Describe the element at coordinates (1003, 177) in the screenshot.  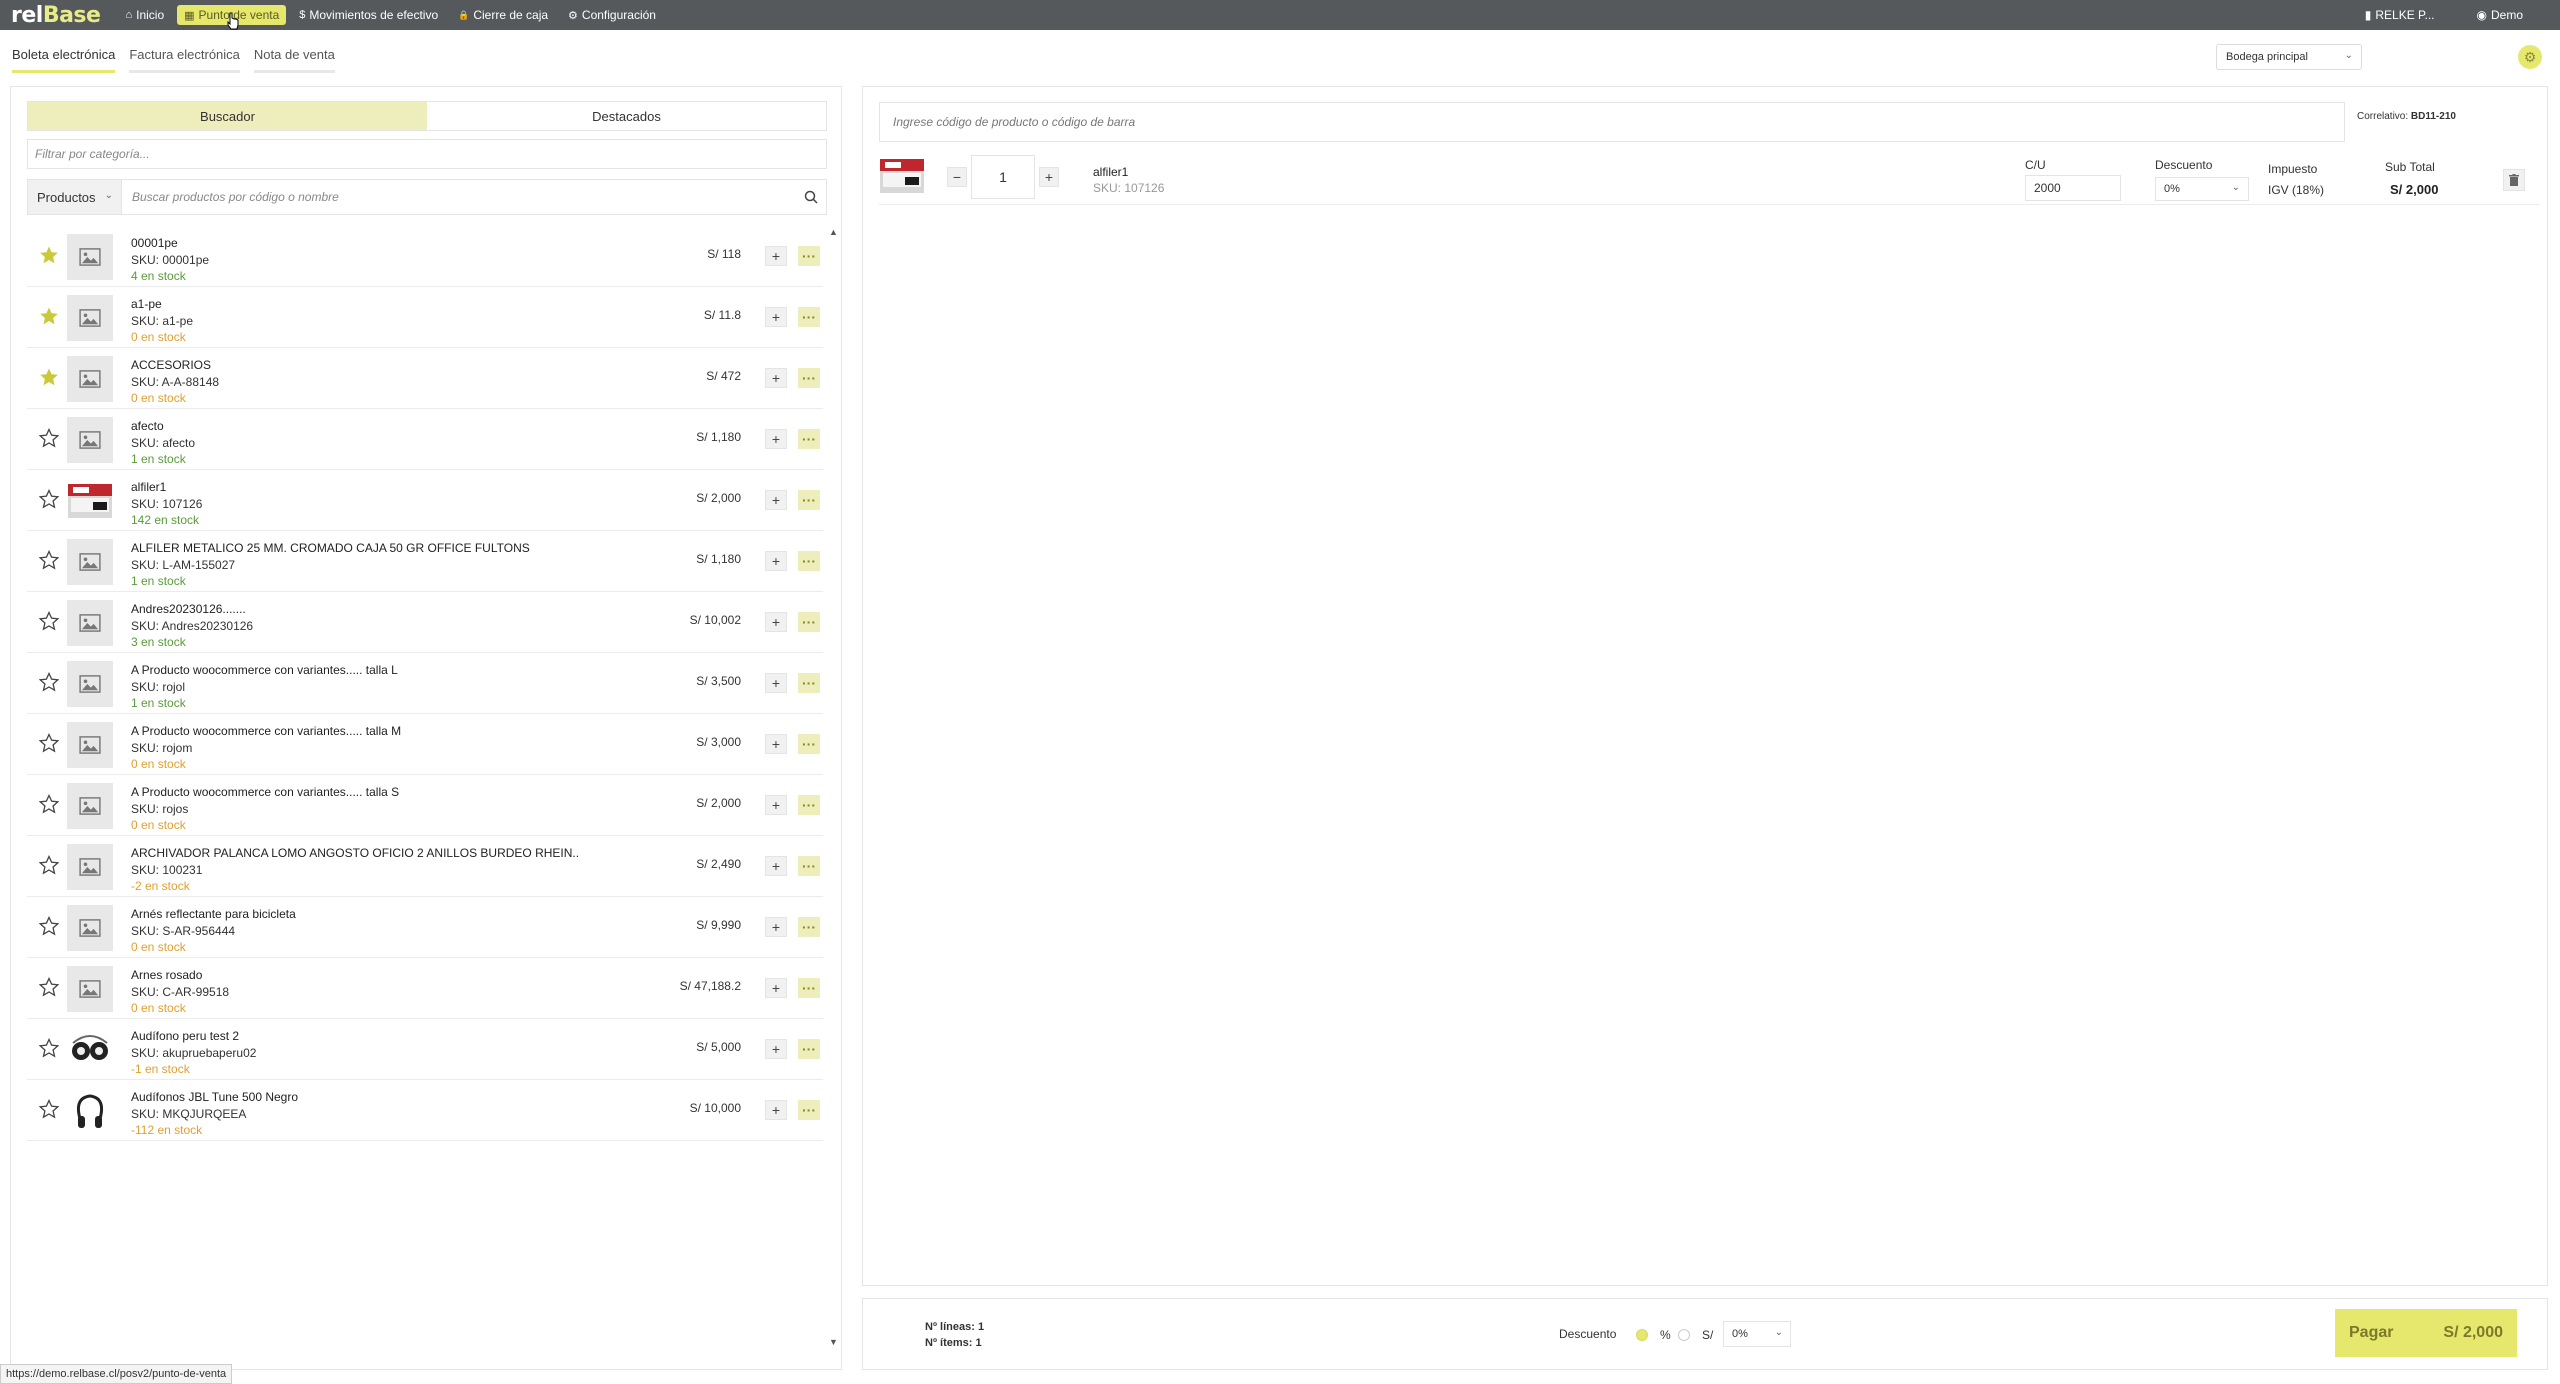
I see `qty-input: 1` at that location.